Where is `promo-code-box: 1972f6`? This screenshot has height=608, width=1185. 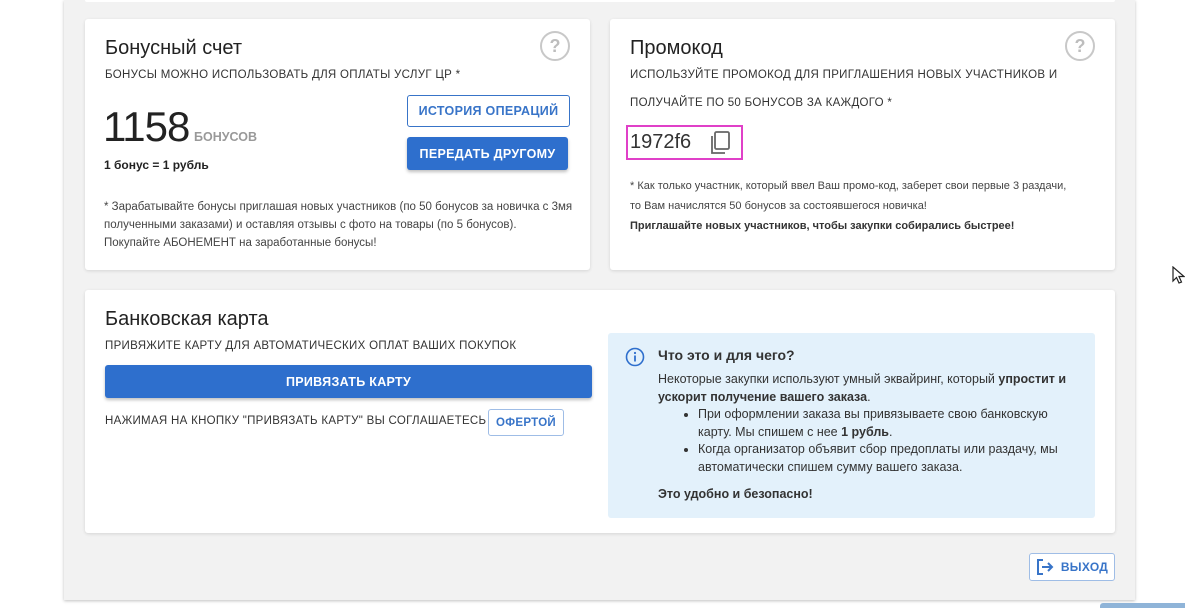
promo-code-box: 1972f6 is located at coordinates (684, 142).